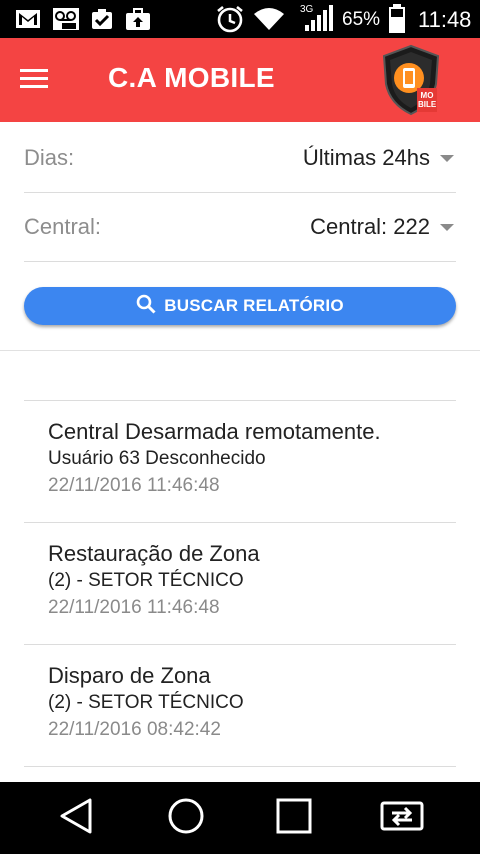 This screenshot has width=480, height=854. What do you see at coordinates (397, 19) in the screenshot?
I see `battery-icon` at bounding box center [397, 19].